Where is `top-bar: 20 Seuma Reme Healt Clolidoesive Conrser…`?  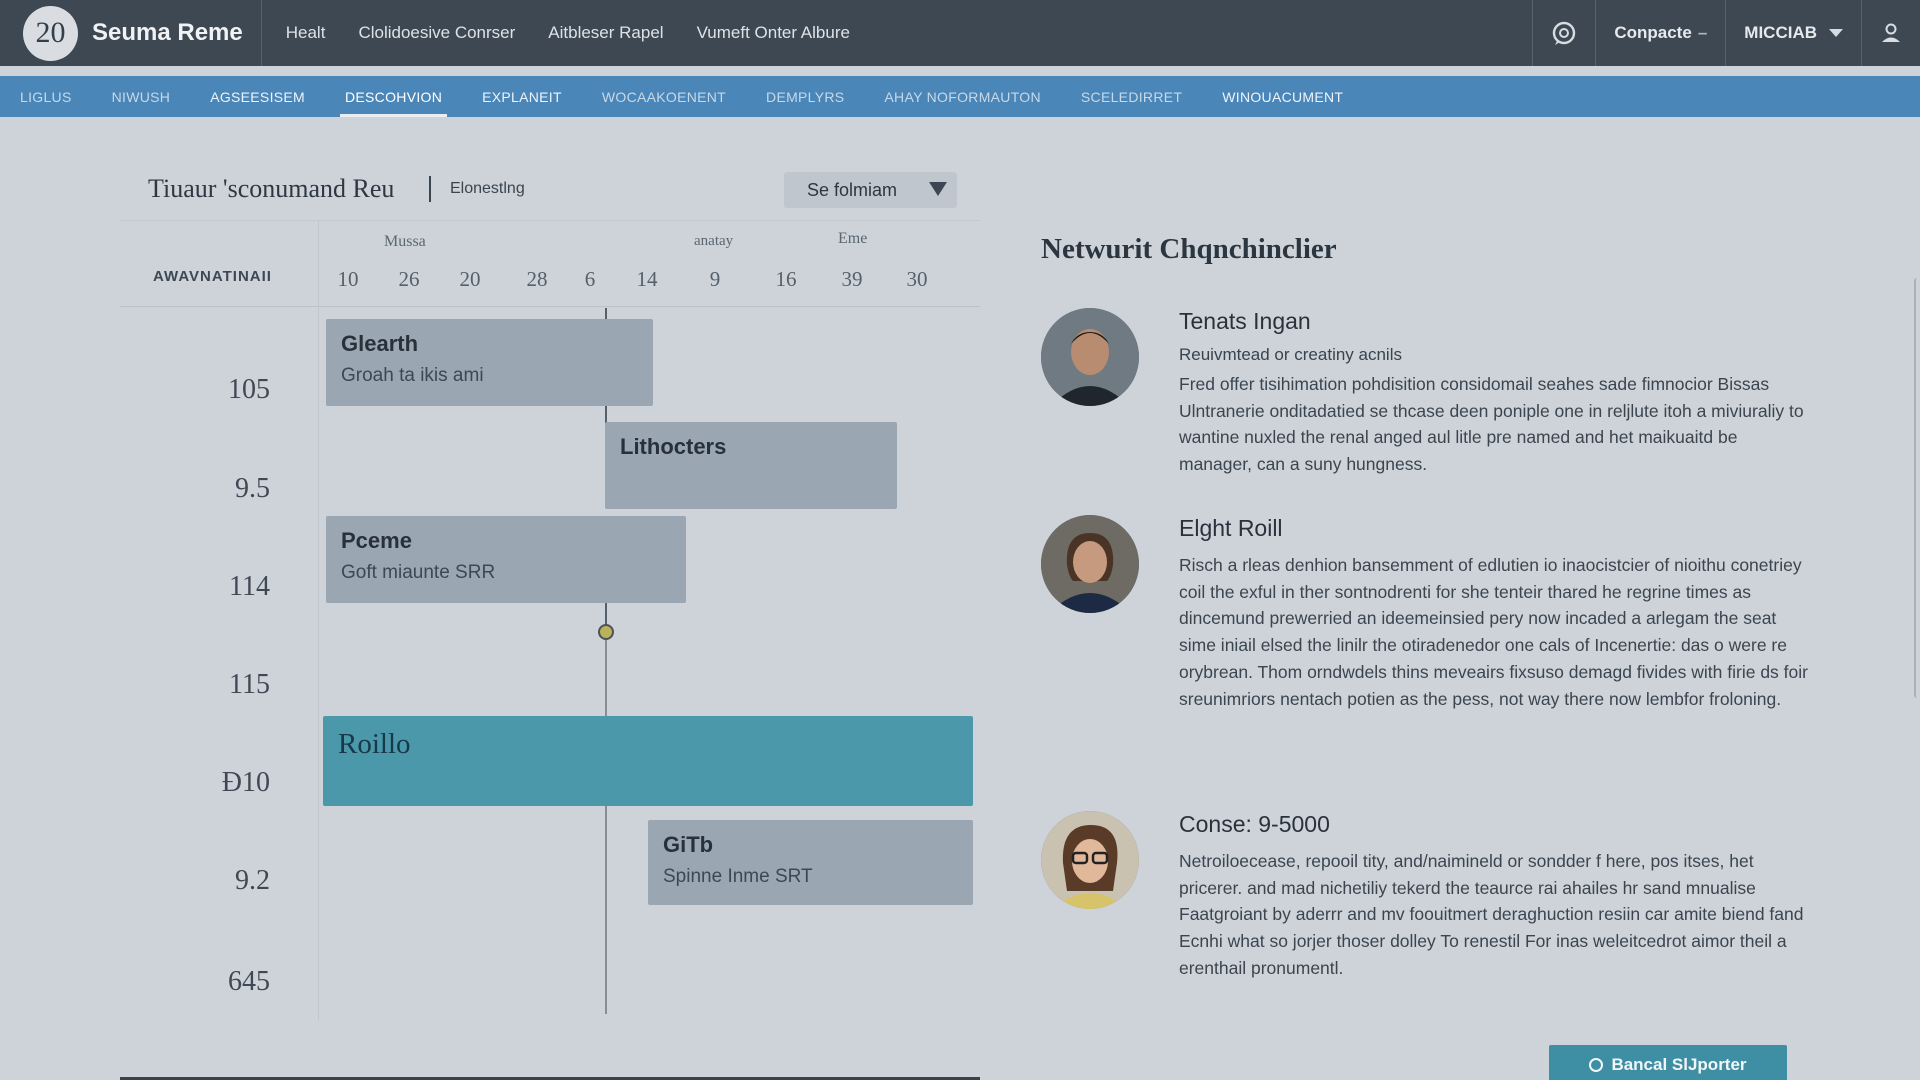
top-bar: 20 Seuma Reme Healt Clolidoesive Conrser… is located at coordinates (960, 33).